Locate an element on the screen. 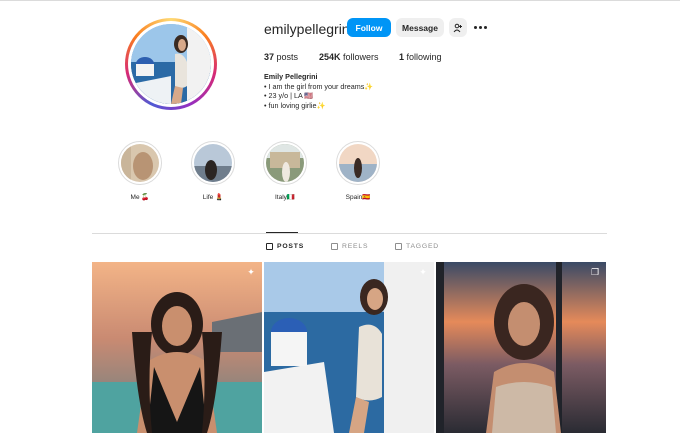 This screenshot has width=680, height=433. tab-label: REELS is located at coordinates (355, 246).